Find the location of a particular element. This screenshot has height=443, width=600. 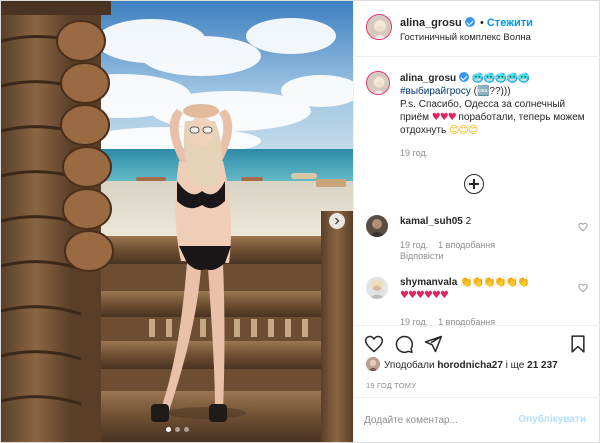

author-username: alina_grosu is located at coordinates (437, 23).